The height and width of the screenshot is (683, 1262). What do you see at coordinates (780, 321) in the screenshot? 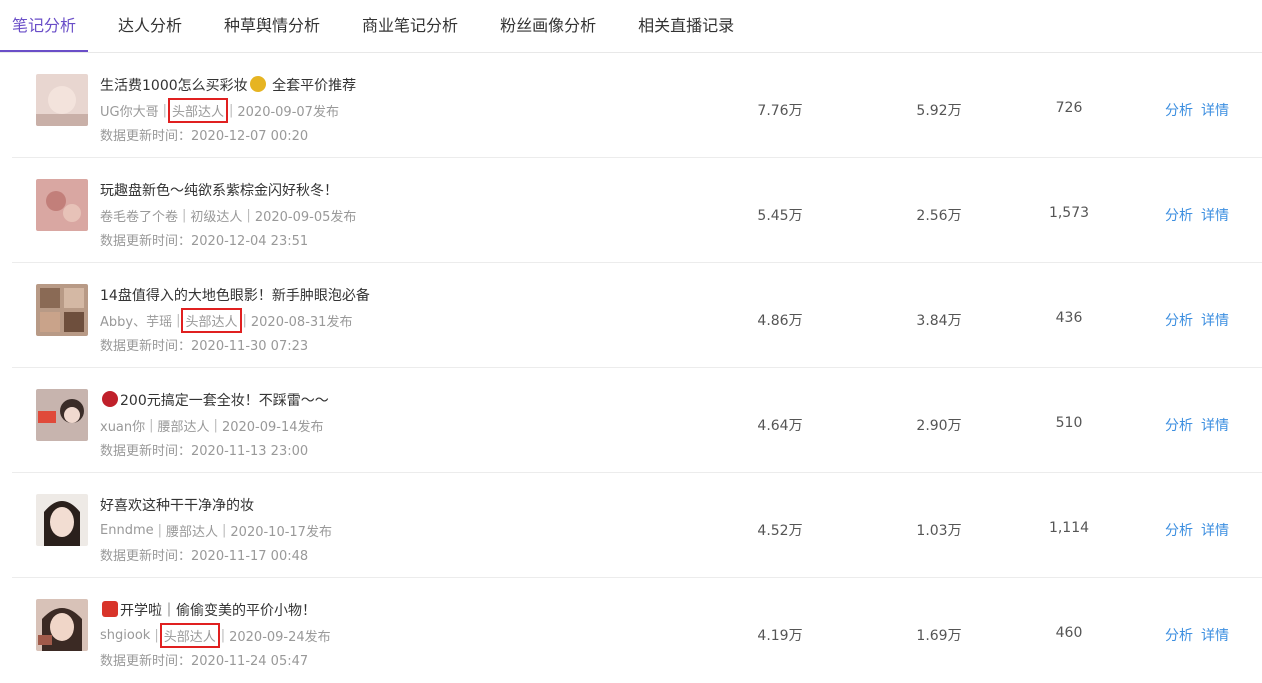
I see `metric-1: 4.86万` at bounding box center [780, 321].